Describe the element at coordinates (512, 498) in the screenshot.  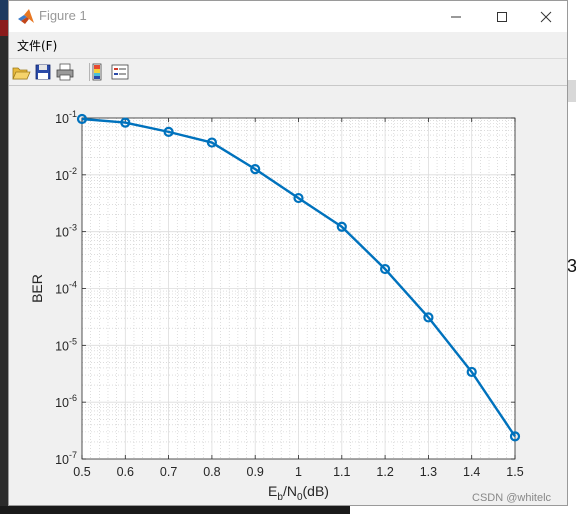
I see `watermark: CSDN @whitelc` at that location.